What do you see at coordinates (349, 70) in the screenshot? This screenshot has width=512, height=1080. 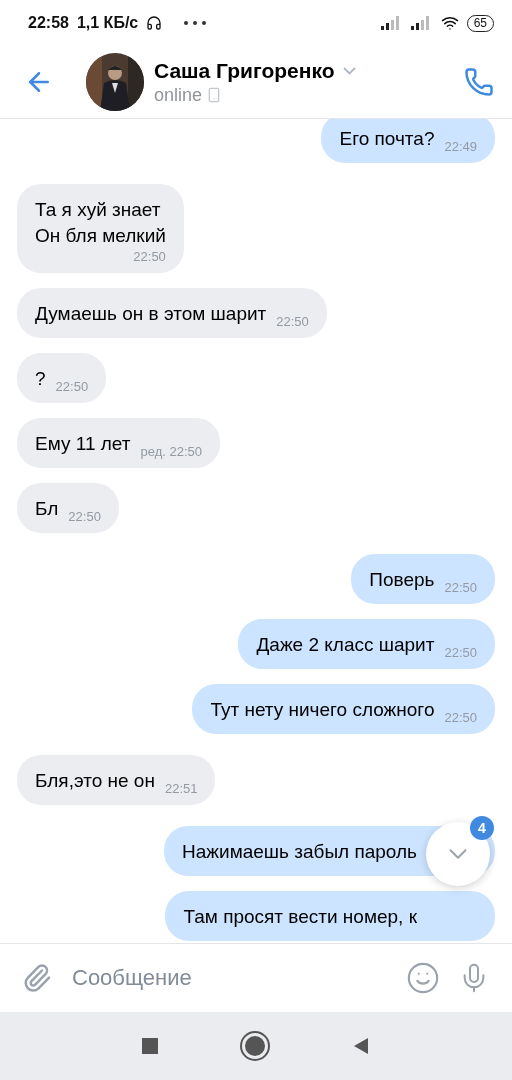 I see `chevron-down-icon` at bounding box center [349, 70].